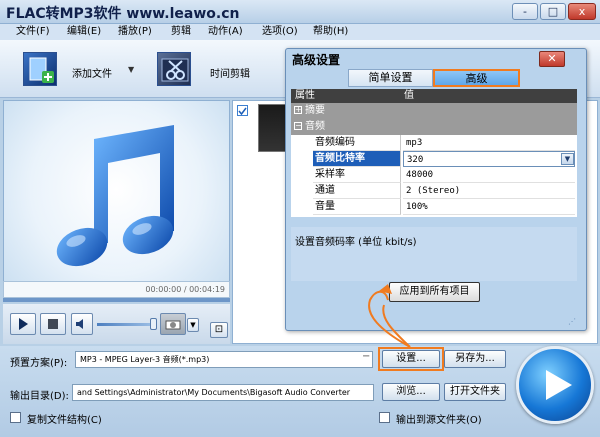 The width and height of the screenshot is (600, 437). Describe the element at coordinates (298, 126) in the screenshot. I see `collapse-icon: −` at that location.